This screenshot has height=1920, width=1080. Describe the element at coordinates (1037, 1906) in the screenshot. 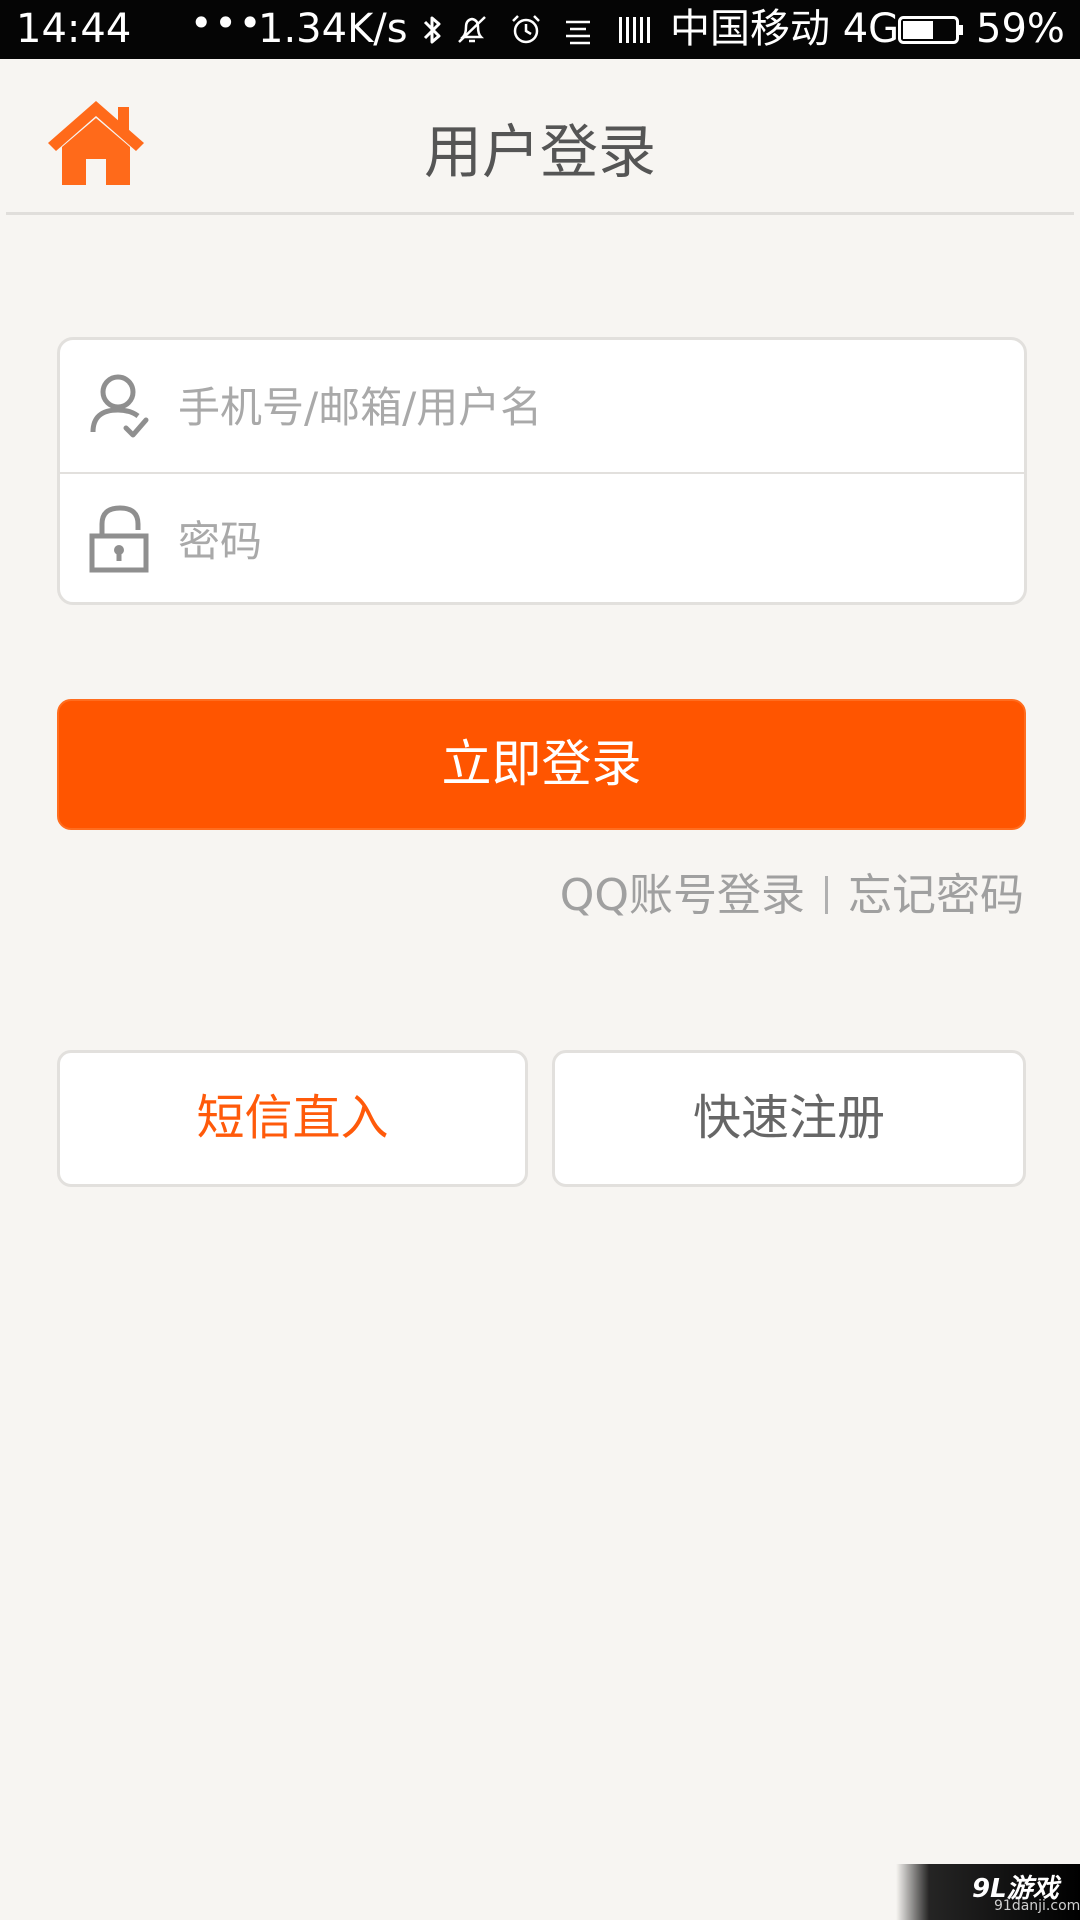

I see `watermark-url: 91danji.com` at that location.